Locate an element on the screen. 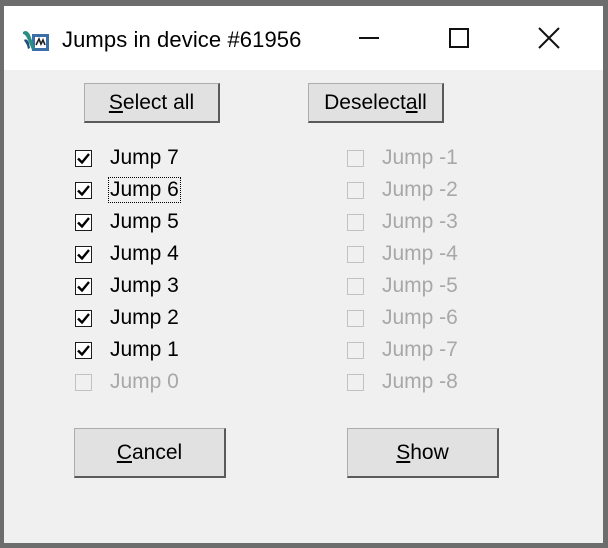 The width and height of the screenshot is (608, 548). jump-checkbox-label: Jump -5 is located at coordinates (420, 285).